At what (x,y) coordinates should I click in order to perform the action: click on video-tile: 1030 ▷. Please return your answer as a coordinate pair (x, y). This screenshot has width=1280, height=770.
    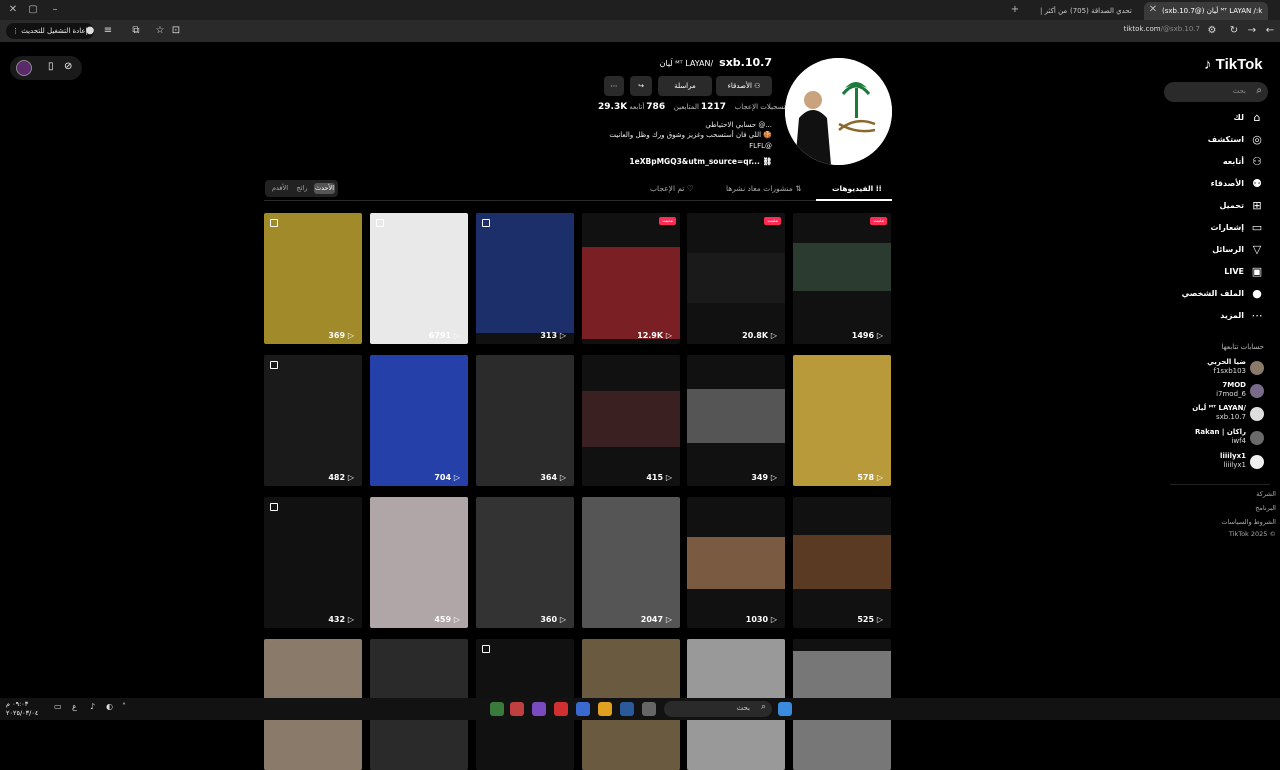
    Looking at the image, I should click on (736, 562).